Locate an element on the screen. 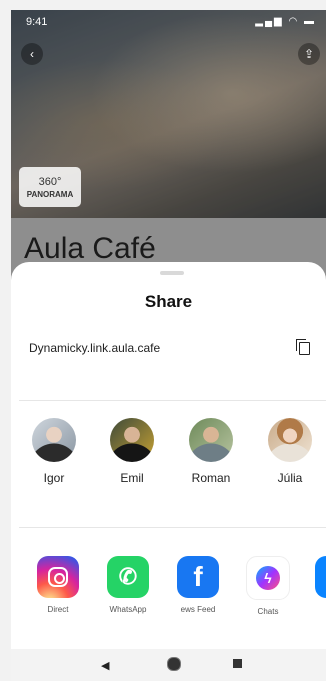  app-label: are is located at coordinates (316, 609).